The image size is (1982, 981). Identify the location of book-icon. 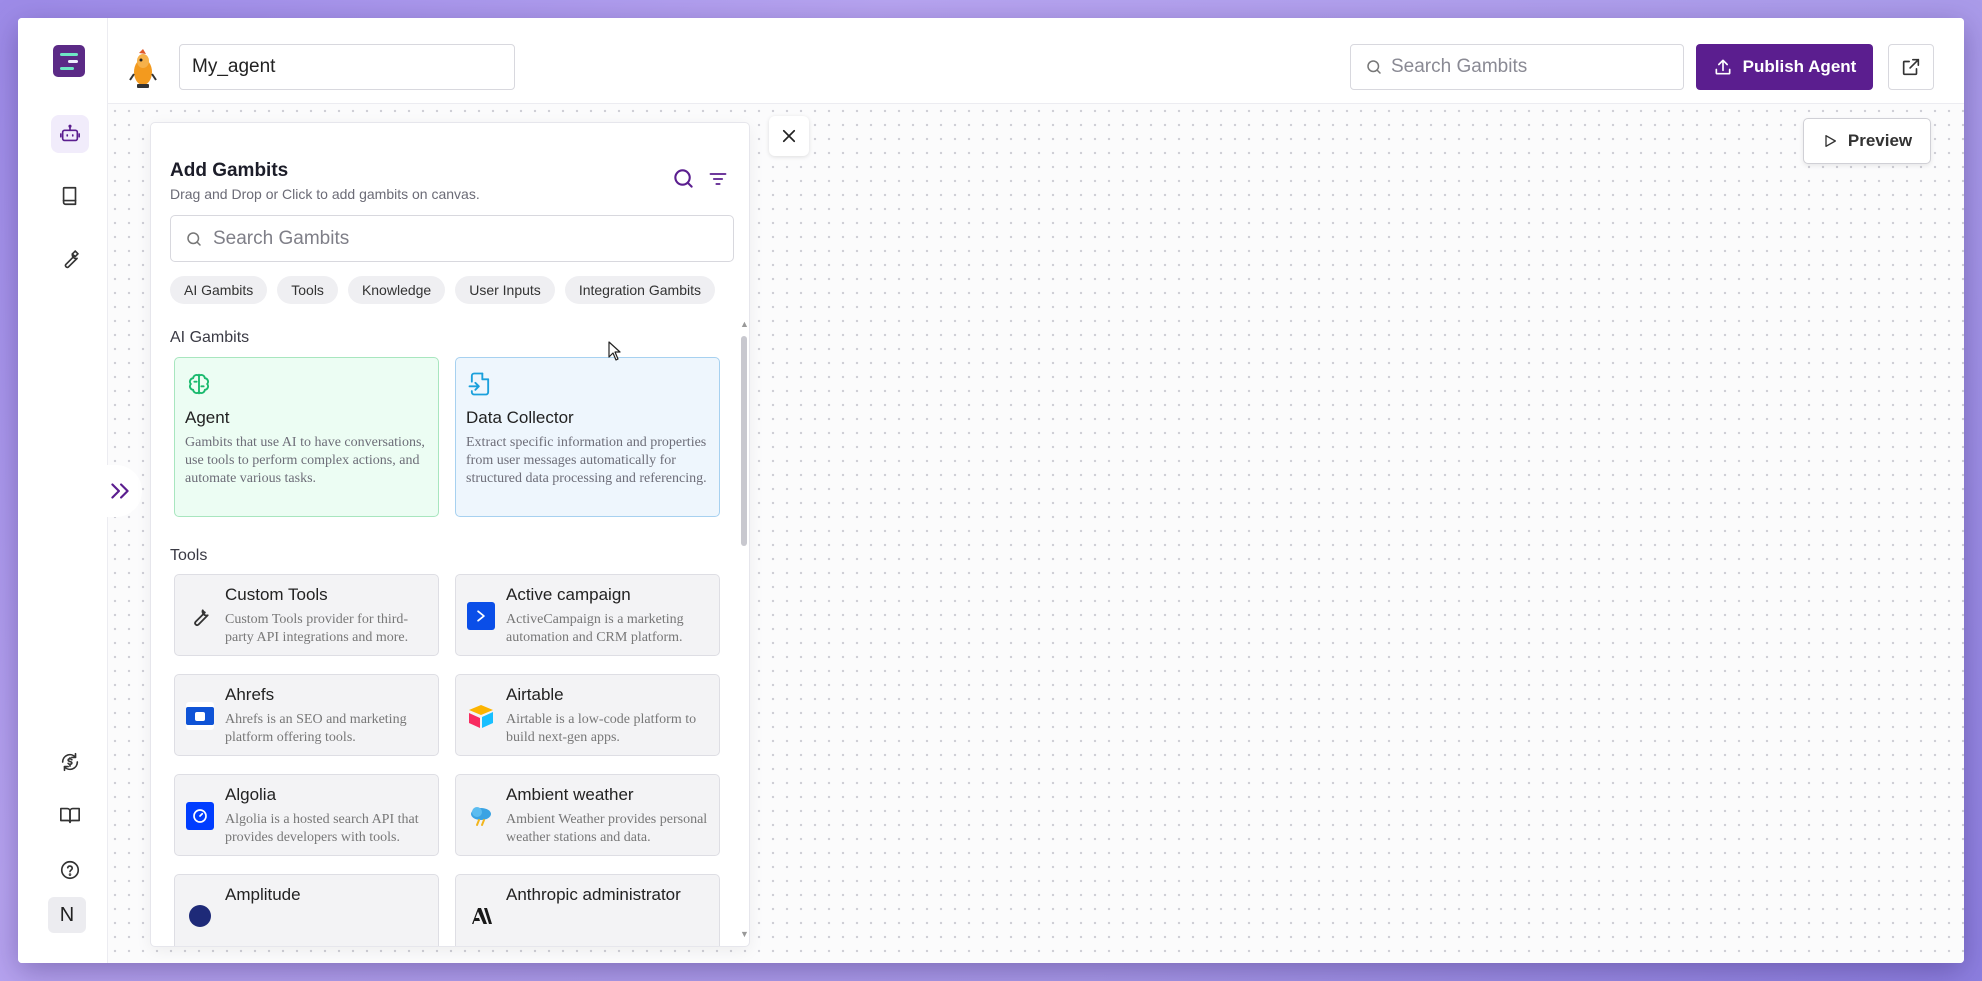
(69, 196).